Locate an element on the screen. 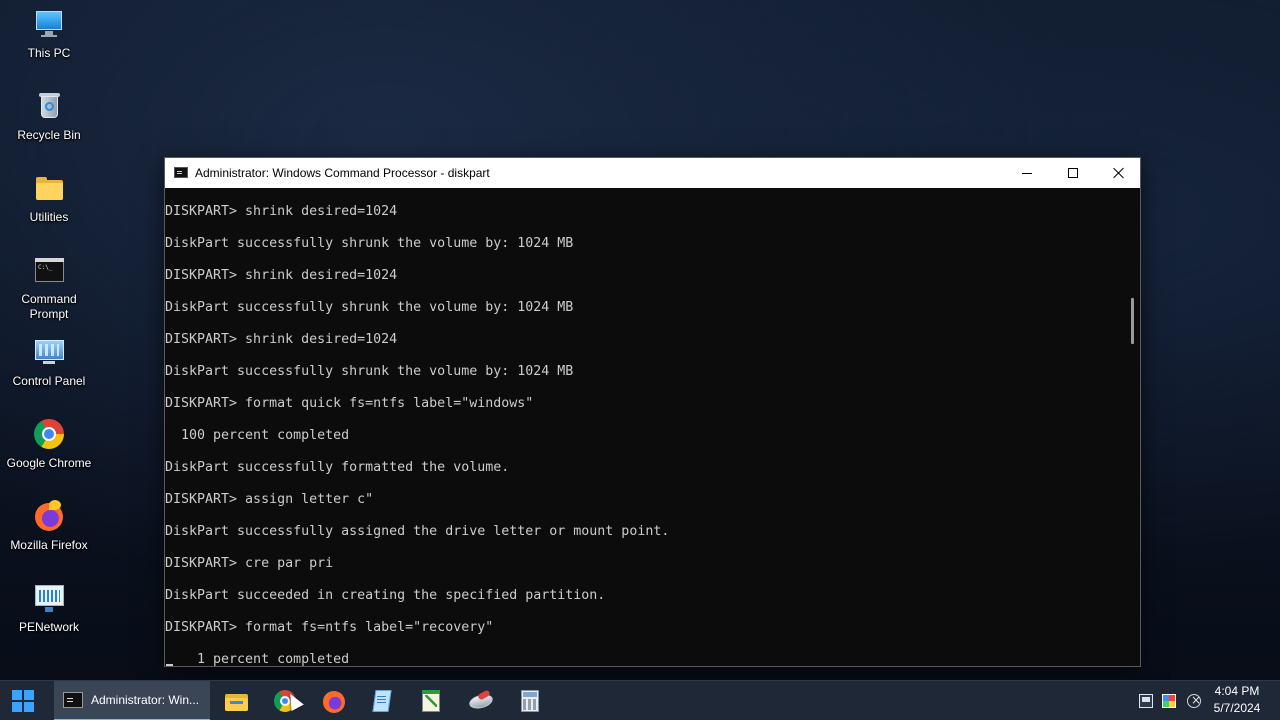  control-panel-icon is located at coordinates (49, 352).